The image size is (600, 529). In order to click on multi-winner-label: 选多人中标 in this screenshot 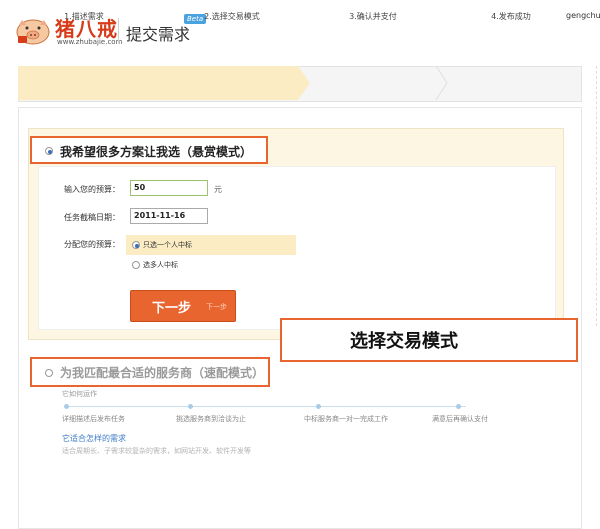, I will do `click(160, 265)`.